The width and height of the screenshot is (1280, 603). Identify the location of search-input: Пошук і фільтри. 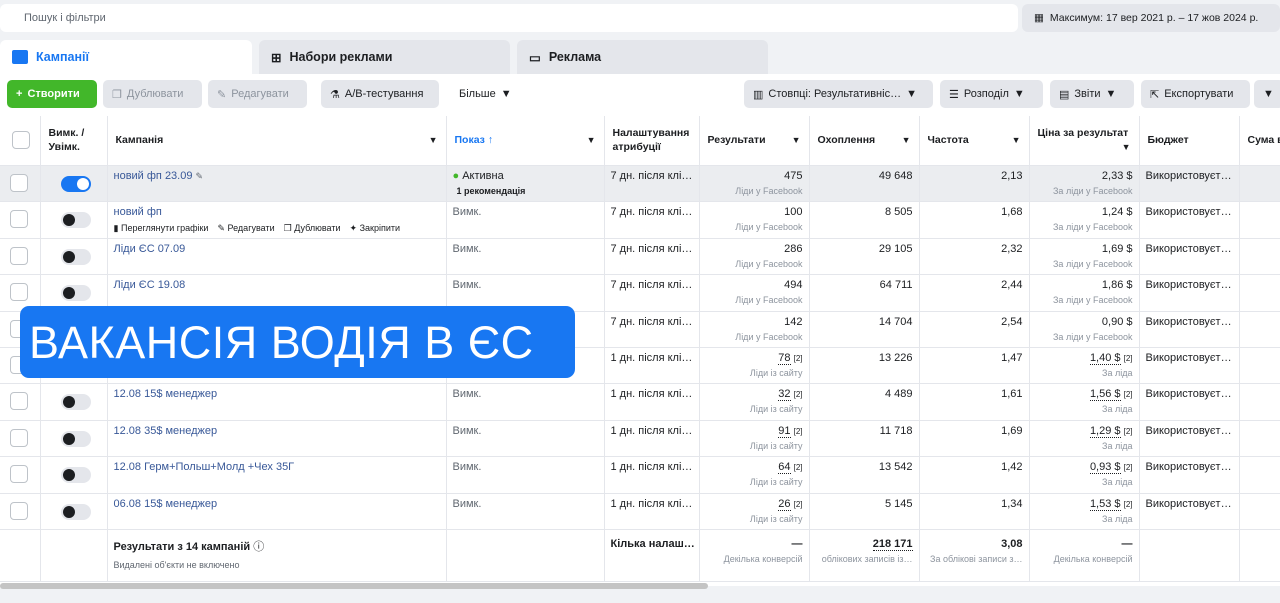
(509, 18).